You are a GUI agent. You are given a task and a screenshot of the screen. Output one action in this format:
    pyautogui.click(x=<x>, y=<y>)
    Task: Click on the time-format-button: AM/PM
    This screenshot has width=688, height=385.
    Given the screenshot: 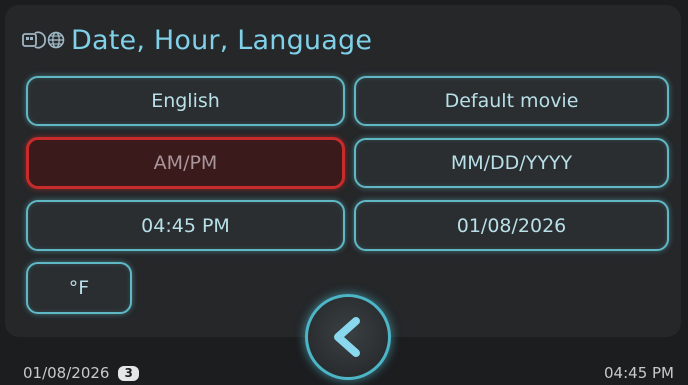 What is the action you would take?
    pyautogui.click(x=185, y=163)
    